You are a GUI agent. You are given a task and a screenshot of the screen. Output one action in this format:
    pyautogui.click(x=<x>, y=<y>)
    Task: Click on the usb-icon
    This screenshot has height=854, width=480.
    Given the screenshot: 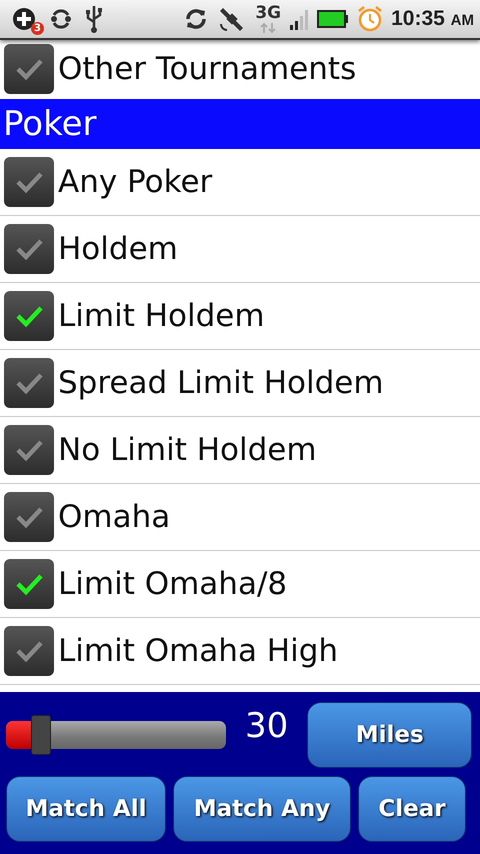 What is the action you would take?
    pyautogui.click(x=94, y=19)
    